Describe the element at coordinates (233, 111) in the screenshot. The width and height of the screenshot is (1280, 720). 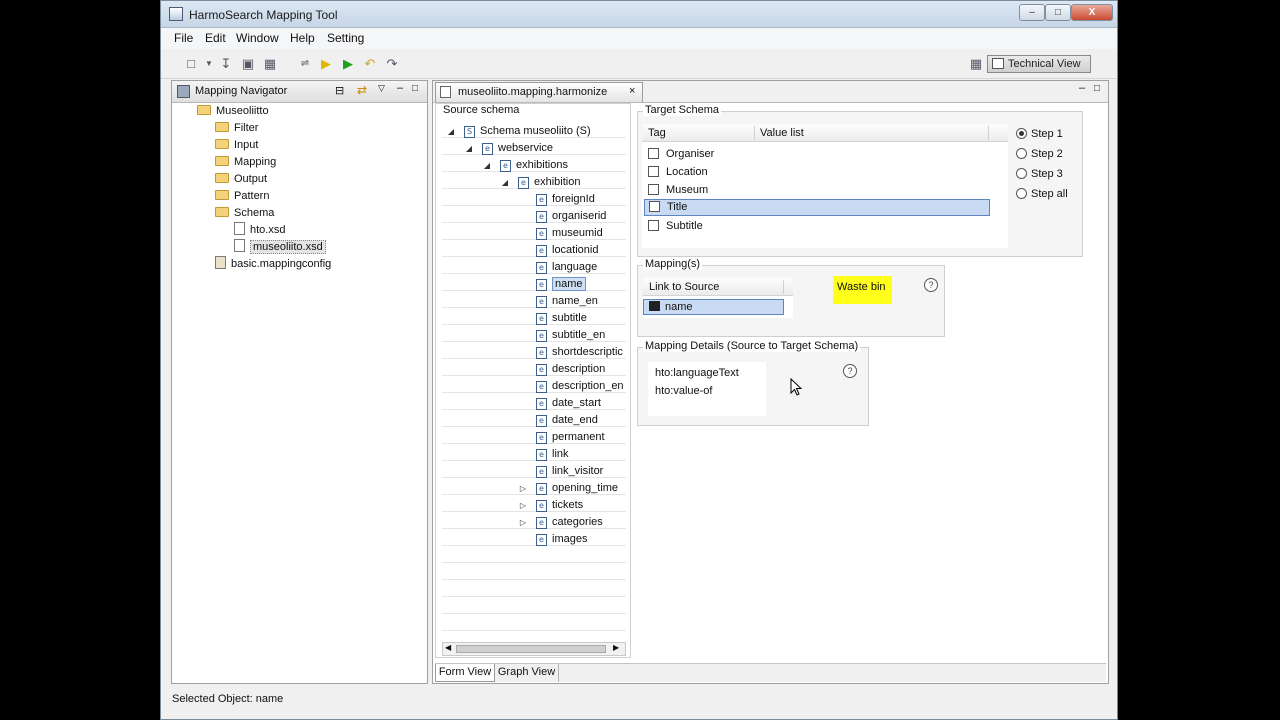
I see `tree-root-museoliitto: Museoliitto` at that location.